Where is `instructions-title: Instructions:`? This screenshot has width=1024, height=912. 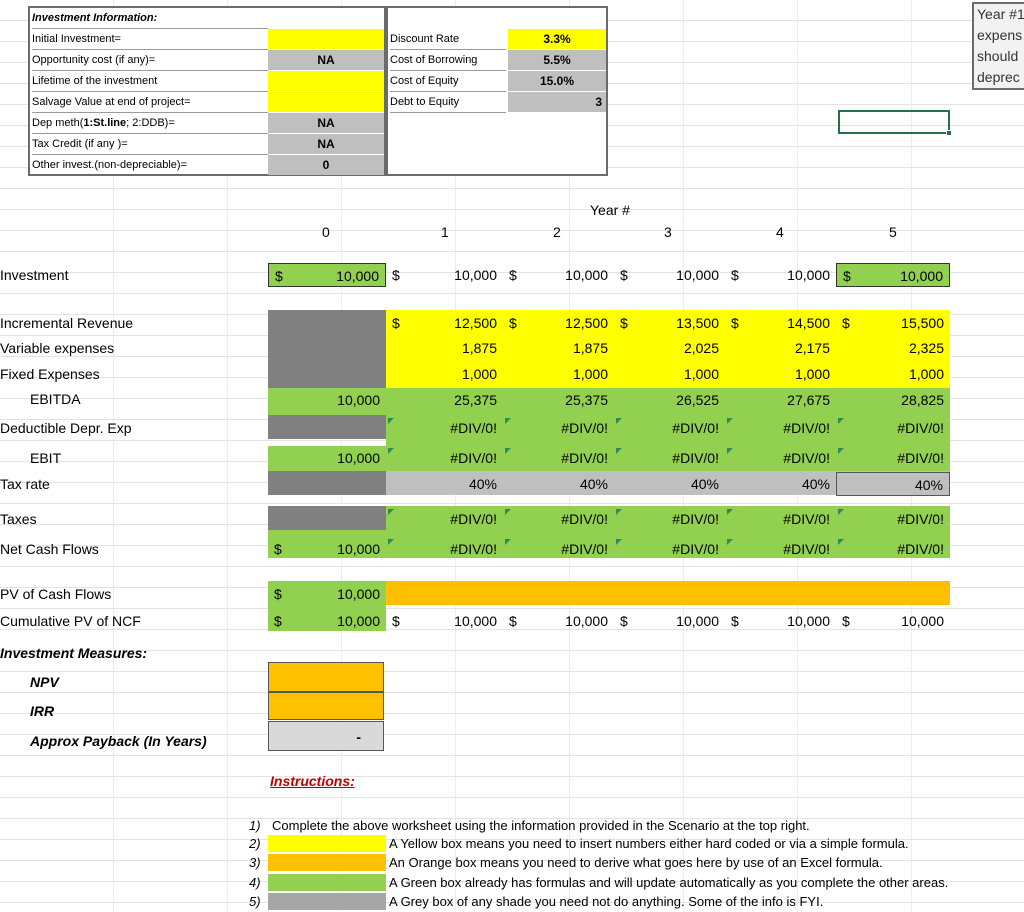
instructions-title: Instructions: is located at coordinates (312, 781).